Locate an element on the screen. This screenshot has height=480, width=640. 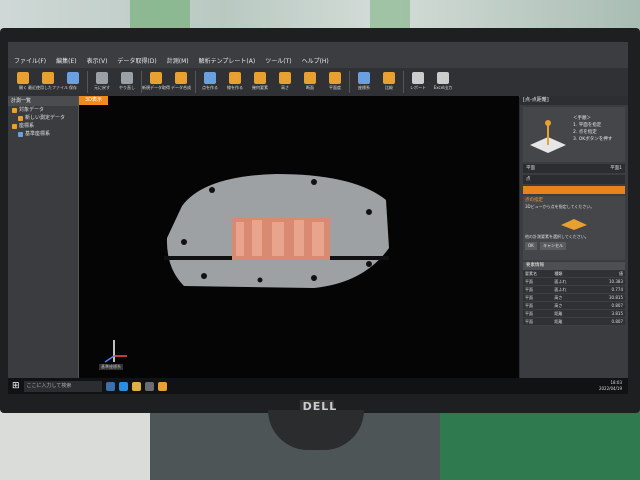
table-row: 平面 面ふれ 0.774 is located at coordinates (574, 290).